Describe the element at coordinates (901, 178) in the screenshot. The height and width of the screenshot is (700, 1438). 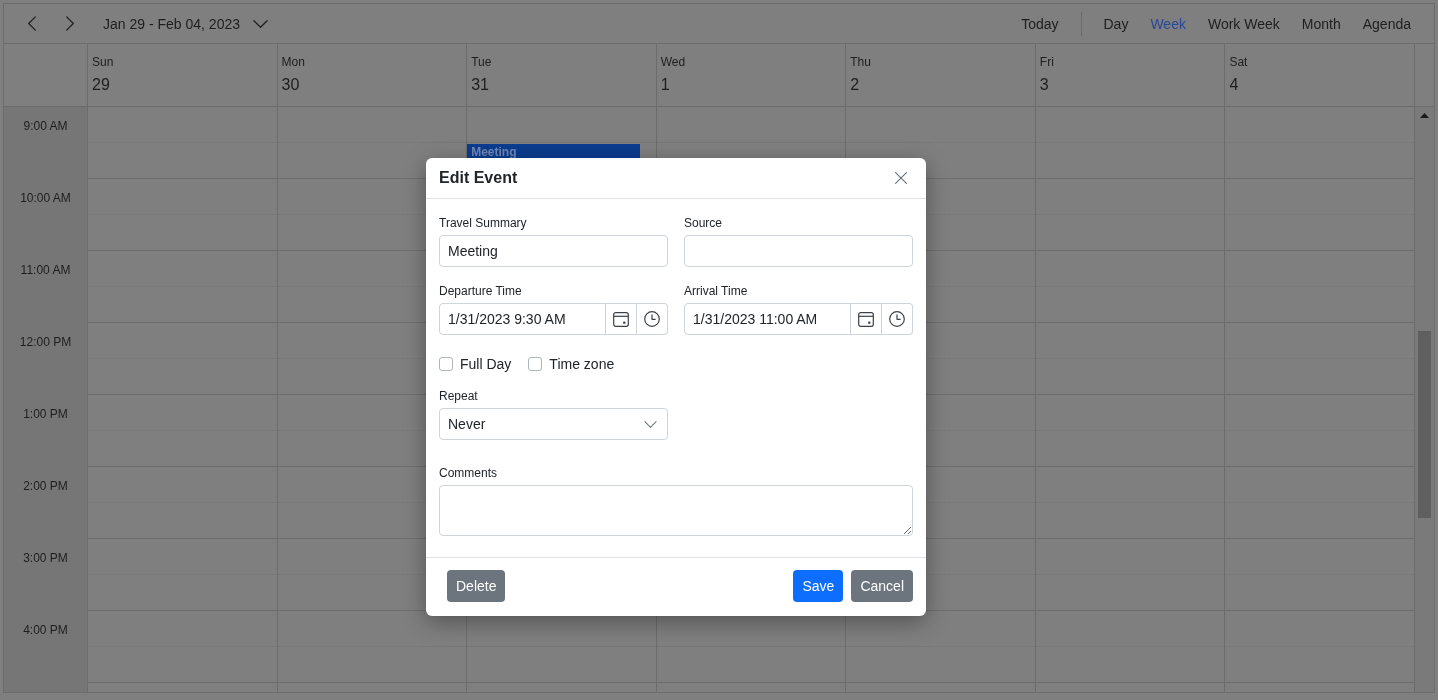
I see `close-icon` at that location.